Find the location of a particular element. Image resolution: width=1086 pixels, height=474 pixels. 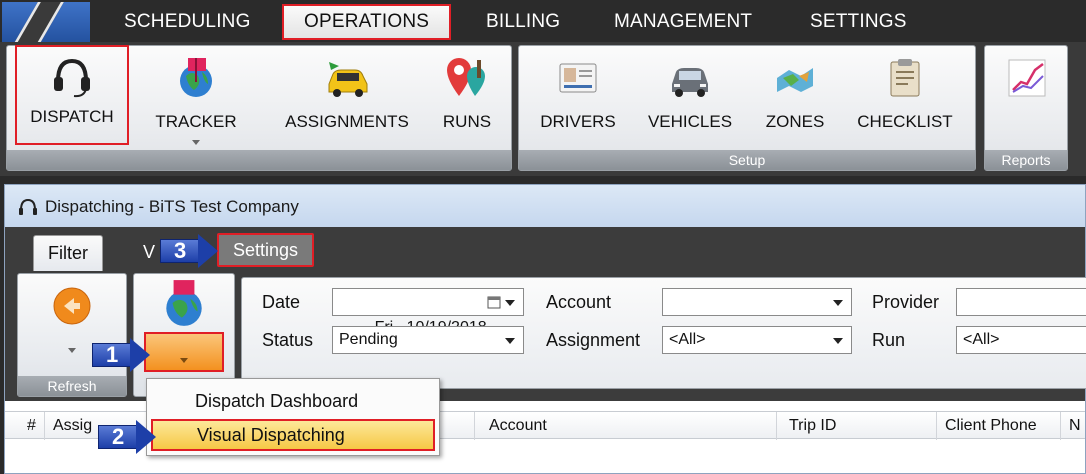

callout-number: 2 is located at coordinates (118, 436).